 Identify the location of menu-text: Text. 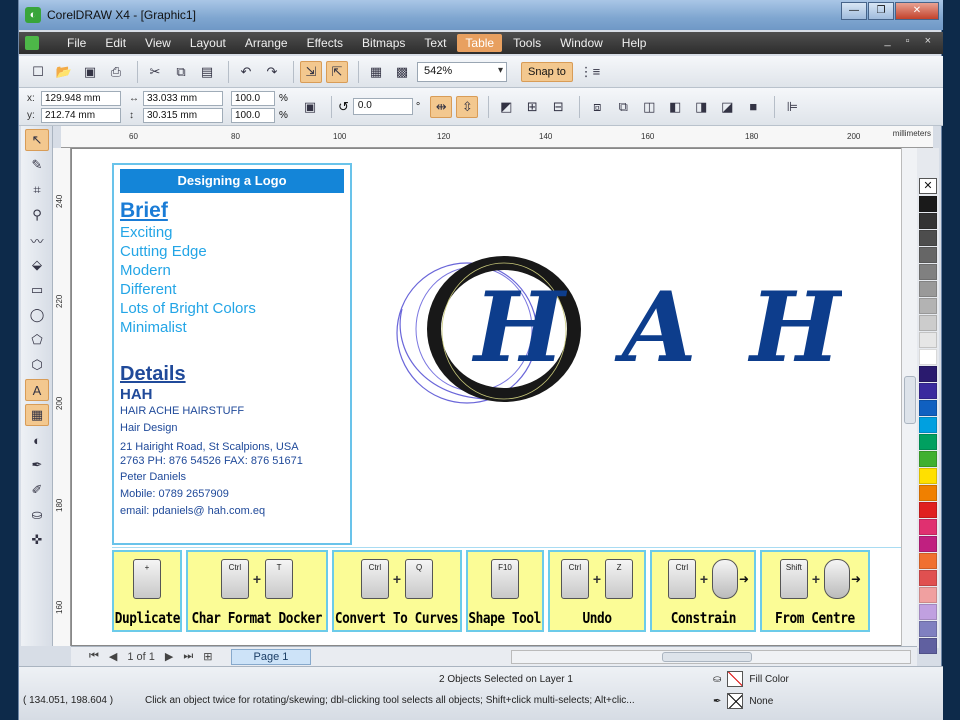
(435, 43).